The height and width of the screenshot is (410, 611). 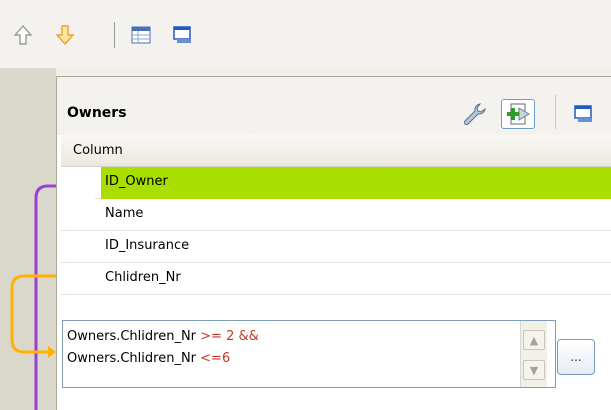 What do you see at coordinates (143, 277) in the screenshot?
I see `row-label: Chlidren_Nr` at bounding box center [143, 277].